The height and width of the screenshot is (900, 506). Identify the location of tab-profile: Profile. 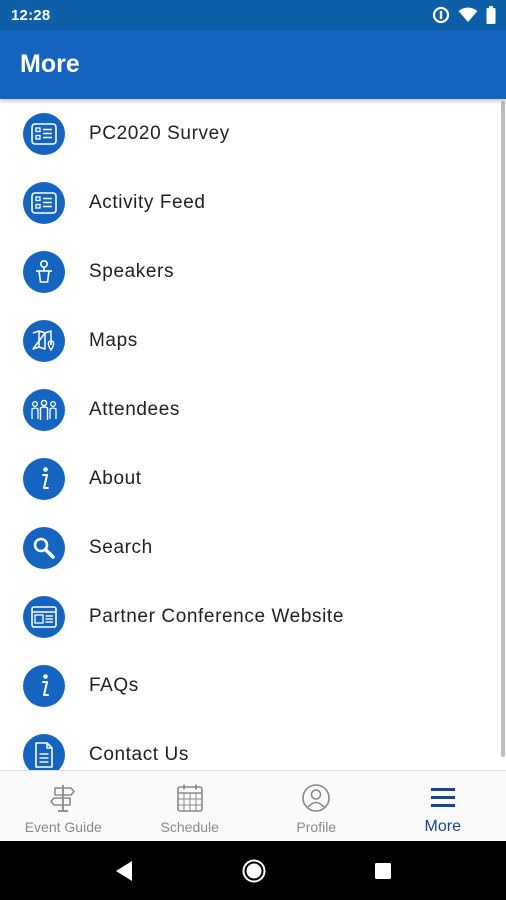
(316, 806).